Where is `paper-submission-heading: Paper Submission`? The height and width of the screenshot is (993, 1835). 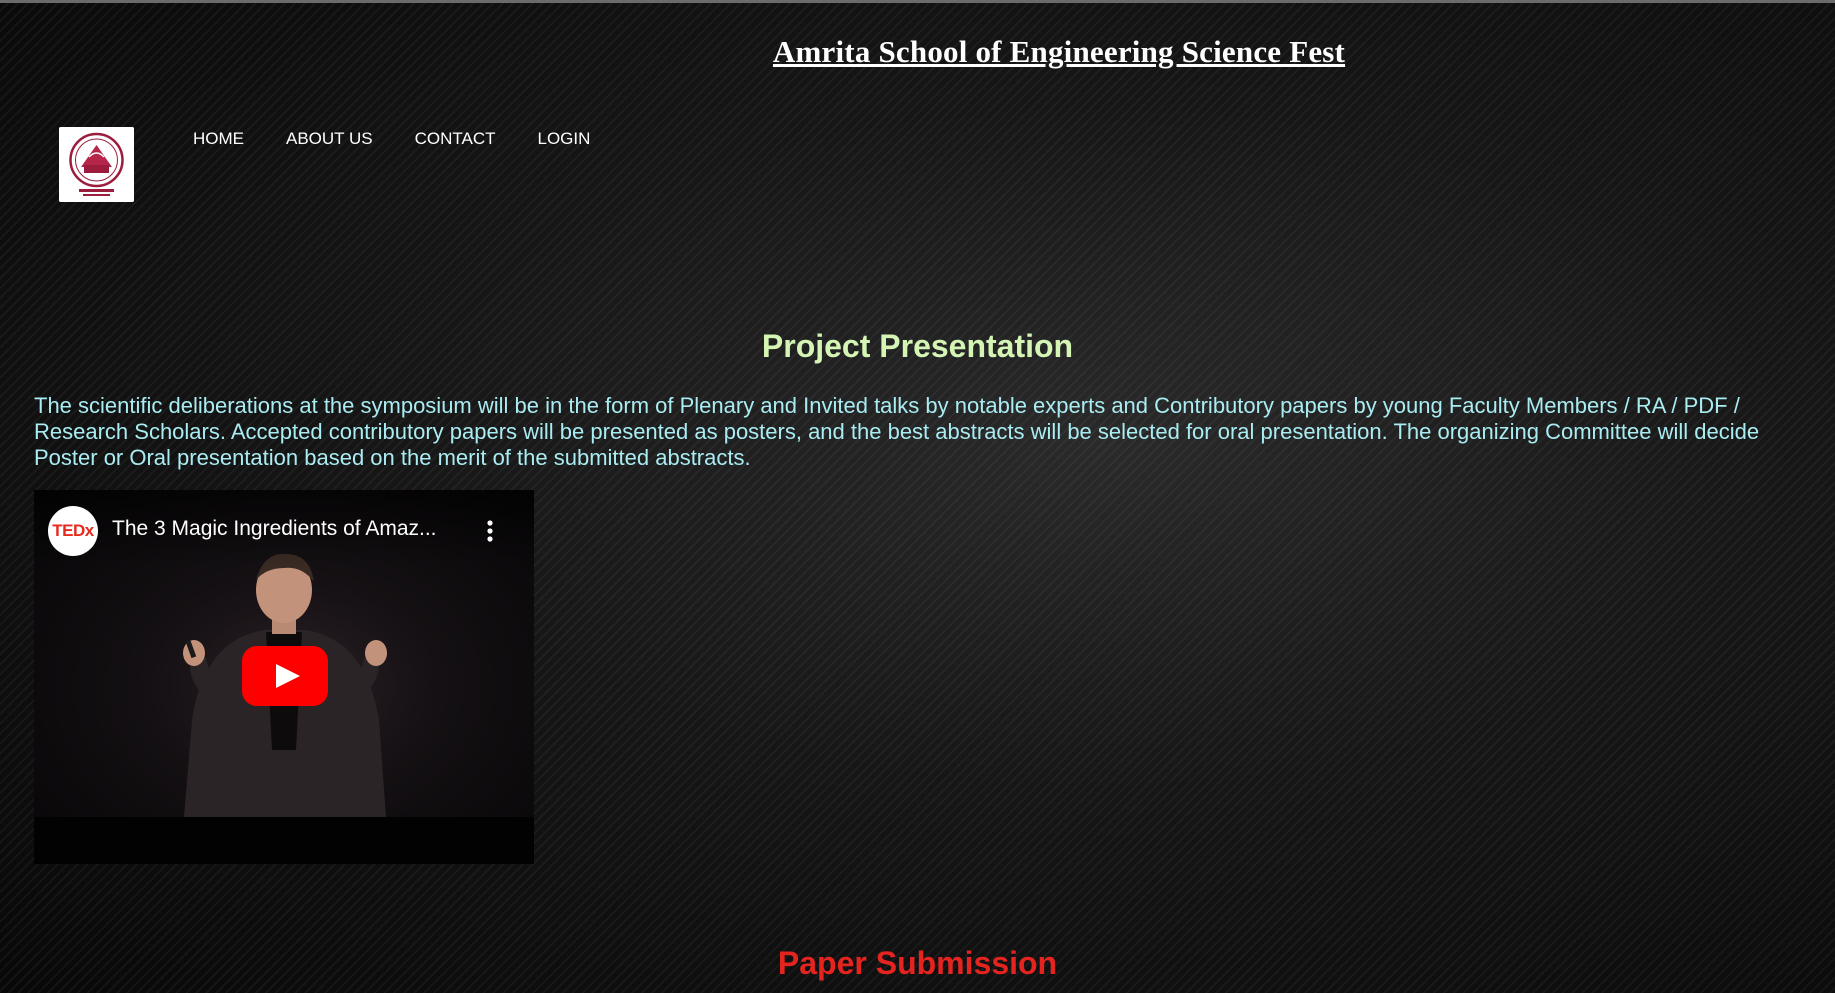
paper-submission-heading: Paper Submission is located at coordinates (917, 963).